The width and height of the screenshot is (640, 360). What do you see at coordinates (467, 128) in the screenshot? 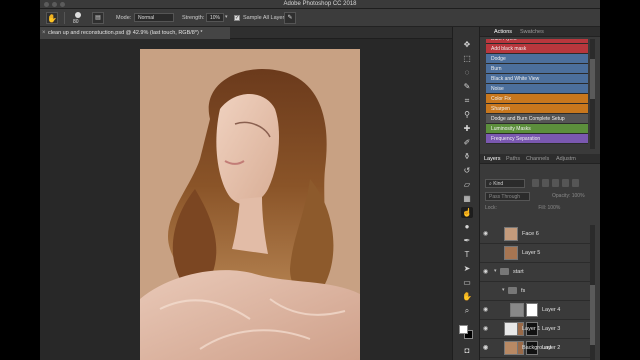
I see `healing-brush-tool-icon: ✚` at bounding box center [467, 128].